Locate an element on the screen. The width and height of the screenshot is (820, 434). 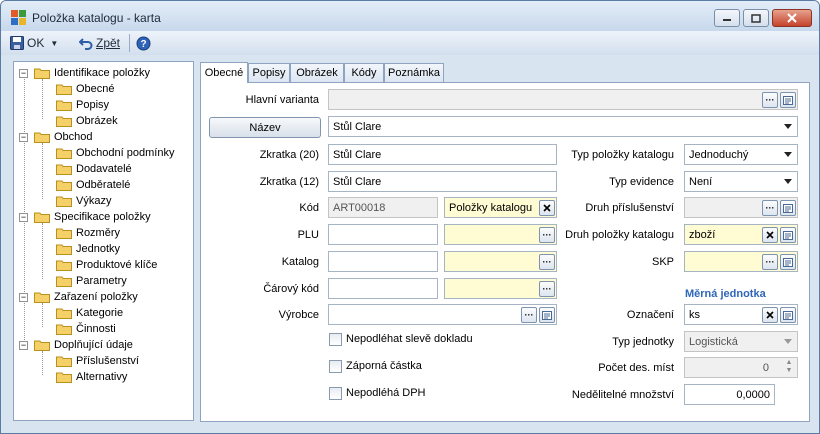
skp-select-button: ··· is located at coordinates (770, 262).